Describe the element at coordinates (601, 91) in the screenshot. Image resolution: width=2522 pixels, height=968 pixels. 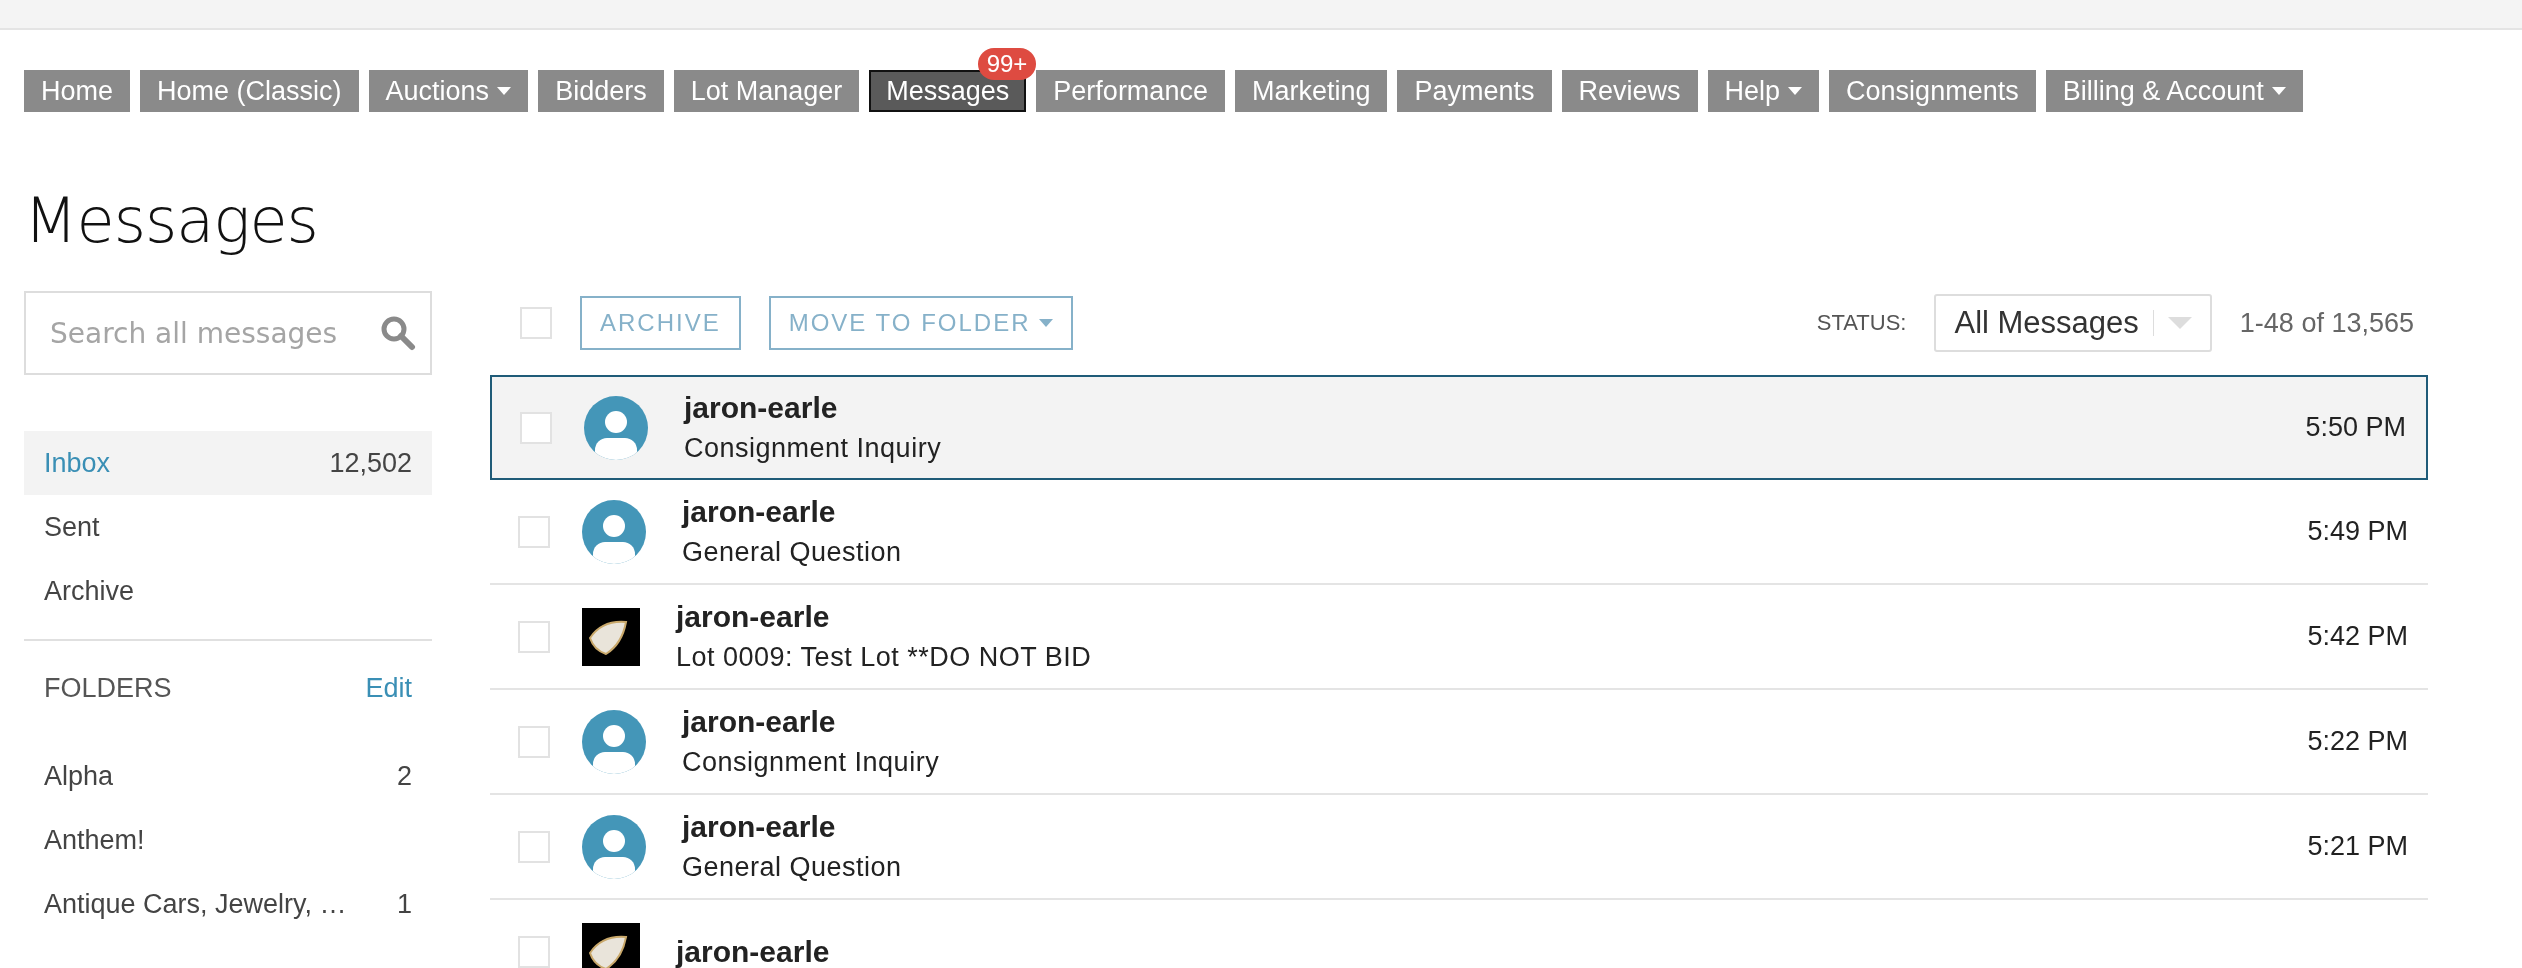
I see `nav-tab: Bidders` at that location.